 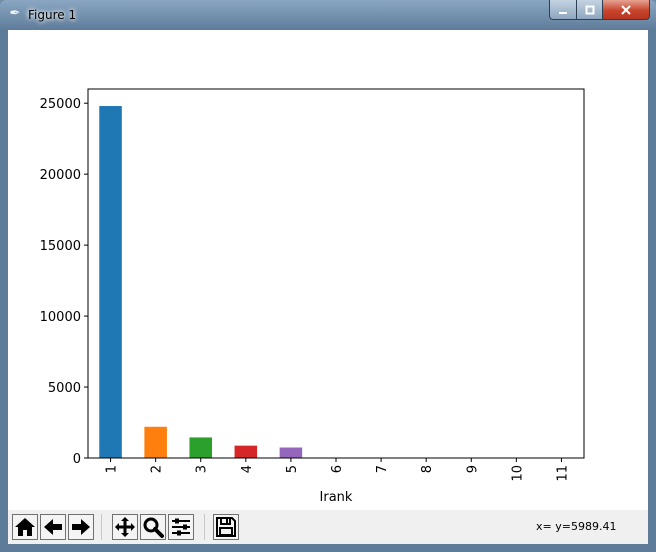 What do you see at coordinates (15, 13) in the screenshot?
I see `feather-icon: ✒` at bounding box center [15, 13].